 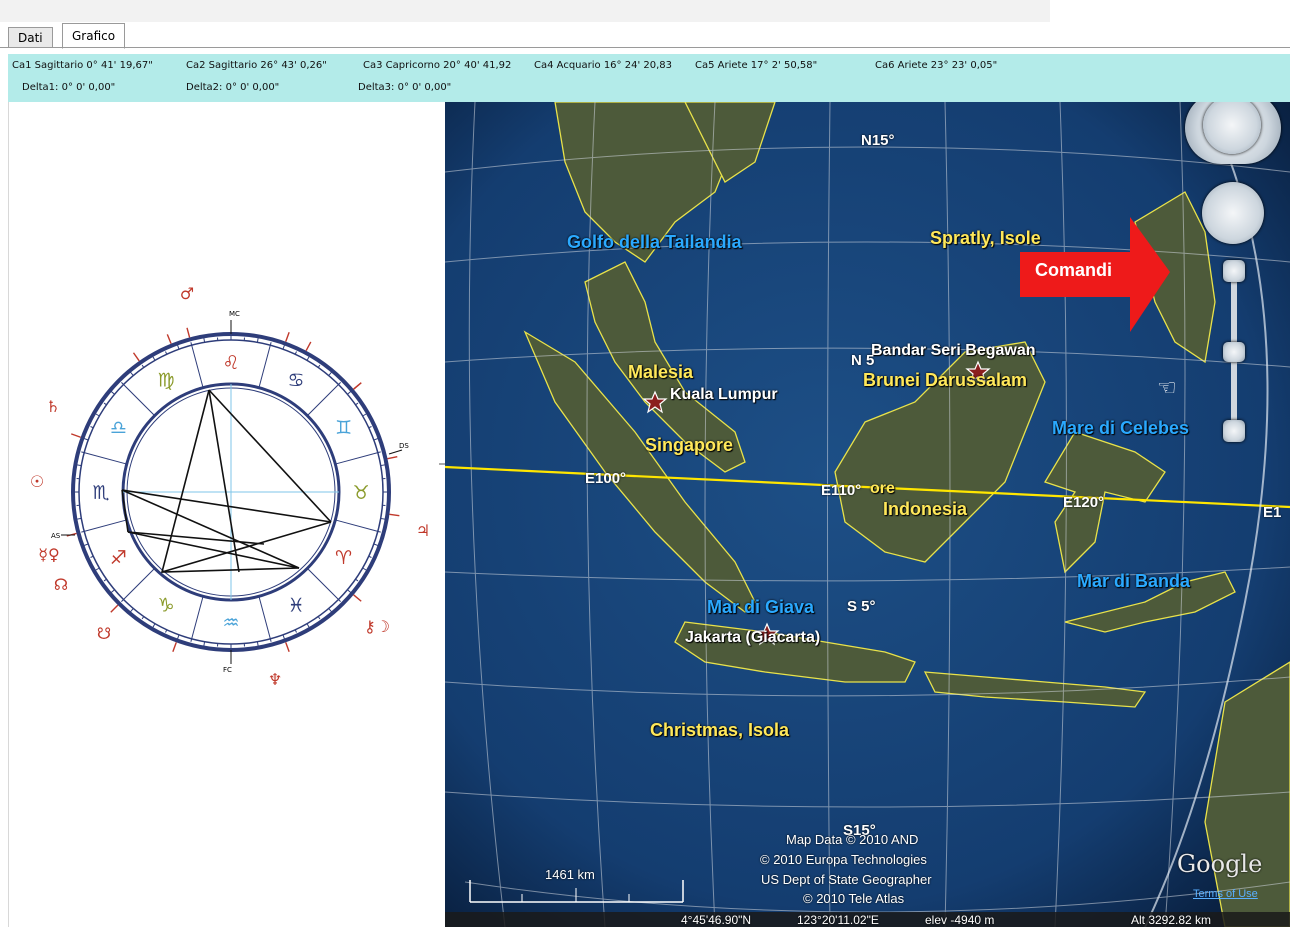 What do you see at coordinates (1233, 213) in the screenshot?
I see `pan-hand-icon` at bounding box center [1233, 213].